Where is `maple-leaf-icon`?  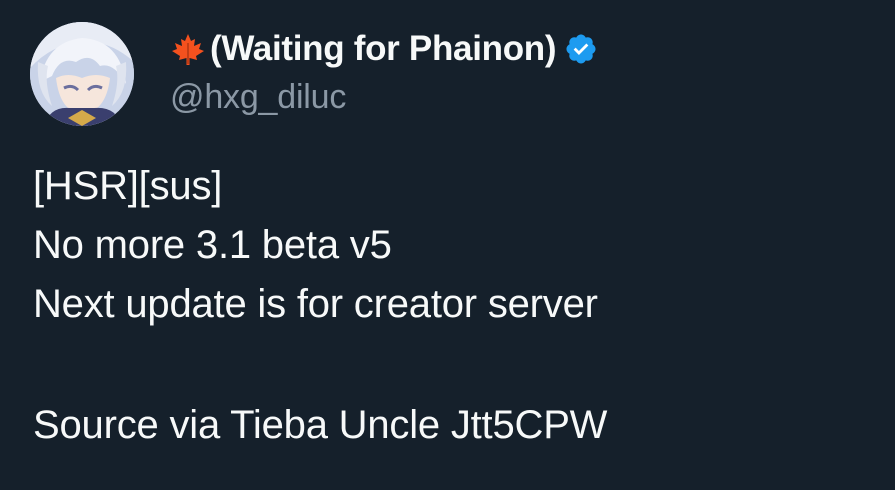
maple-leaf-icon is located at coordinates (188, 49).